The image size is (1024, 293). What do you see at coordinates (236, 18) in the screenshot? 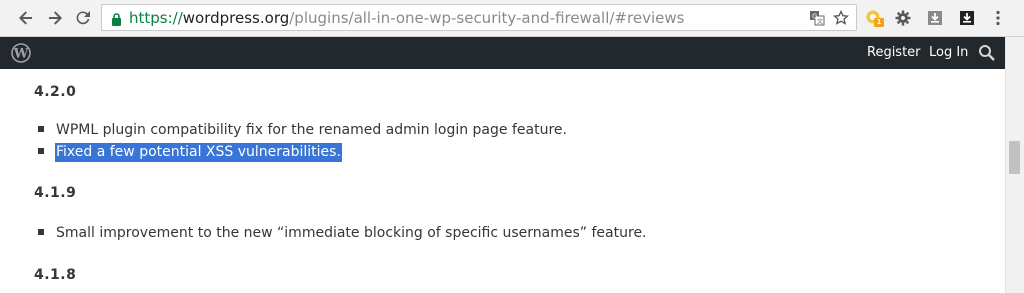
I see `url-host: wordpress.org` at bounding box center [236, 18].